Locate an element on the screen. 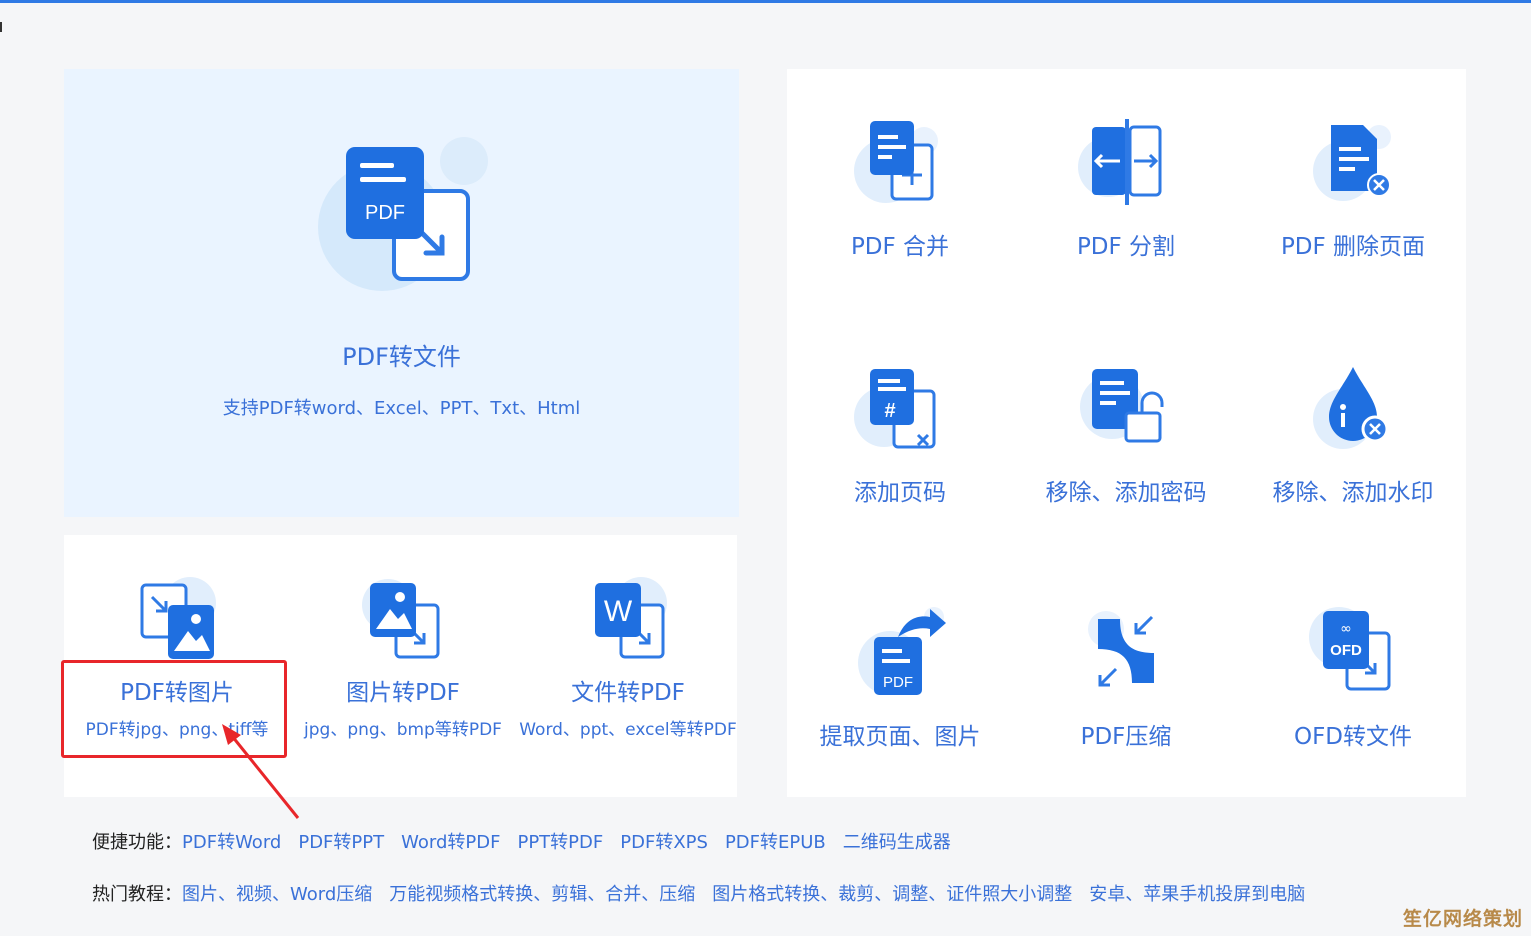 The image size is (1531, 936). add-page-number-title: 添加页码 is located at coordinates (900, 493).